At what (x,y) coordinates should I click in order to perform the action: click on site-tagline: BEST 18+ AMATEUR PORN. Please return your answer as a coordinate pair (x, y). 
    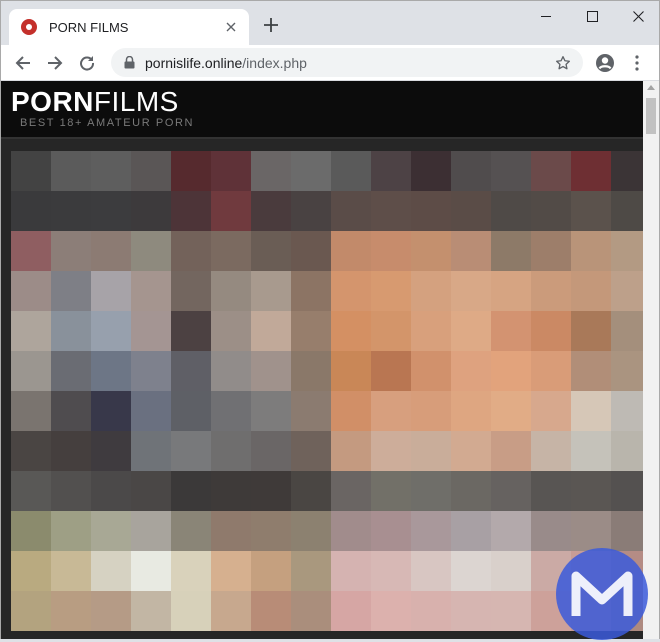
    Looking at the image, I should click on (107, 123).